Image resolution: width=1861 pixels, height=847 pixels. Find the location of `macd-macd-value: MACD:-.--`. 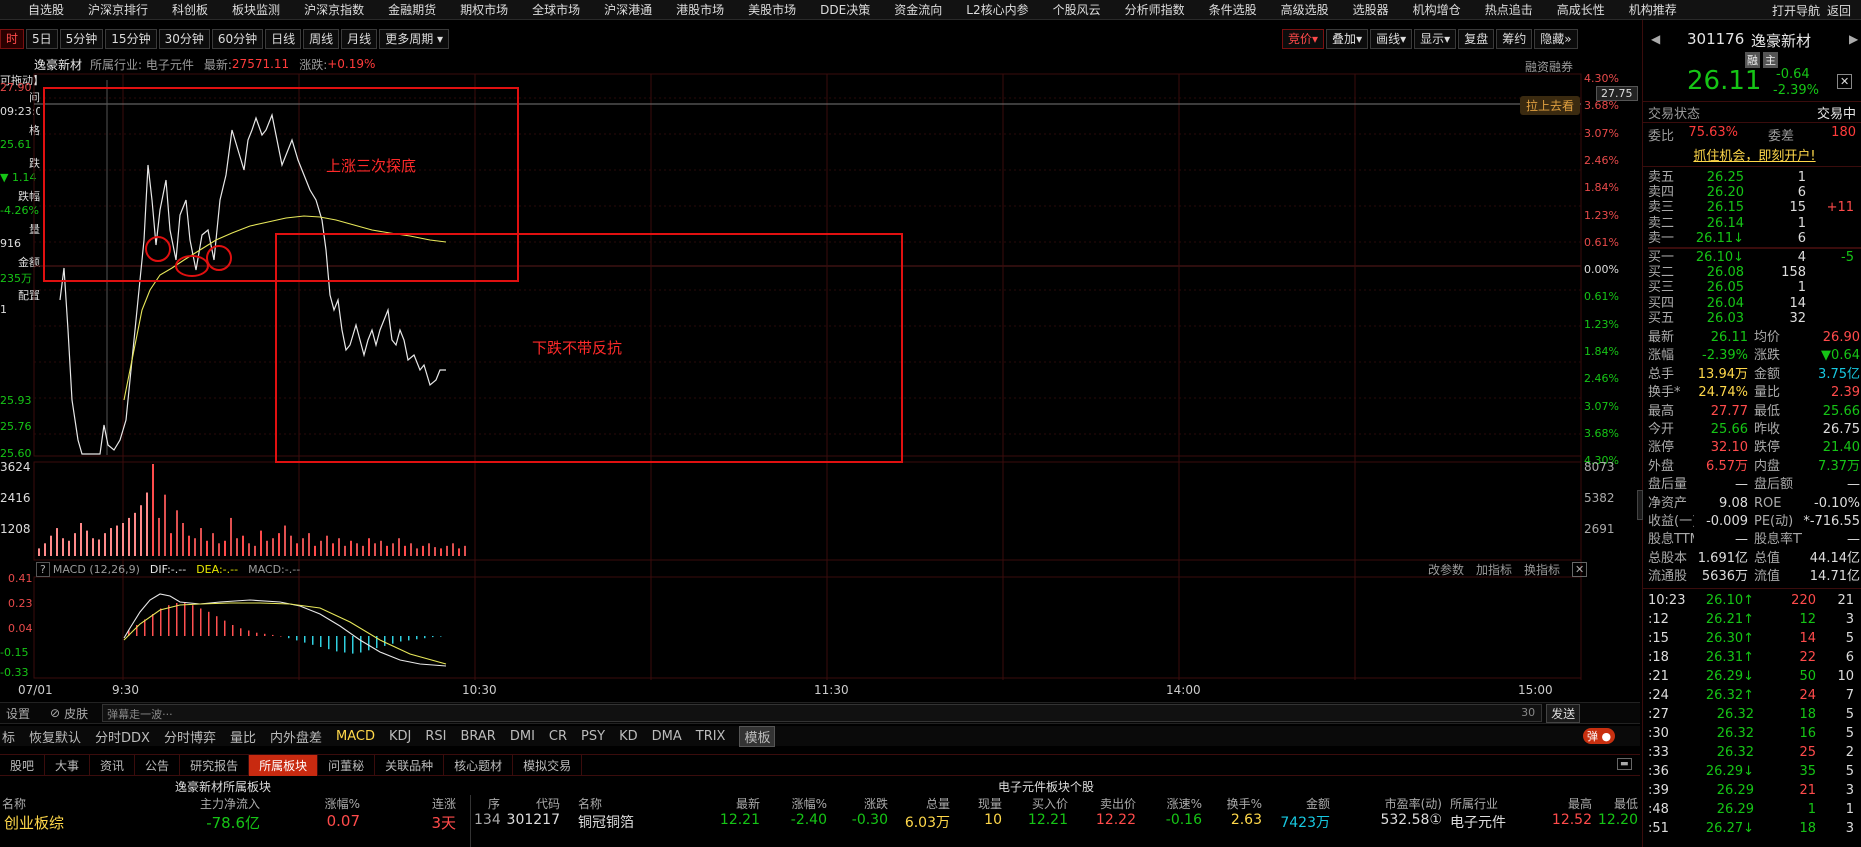

macd-macd-value: MACD:-.-- is located at coordinates (274, 569).